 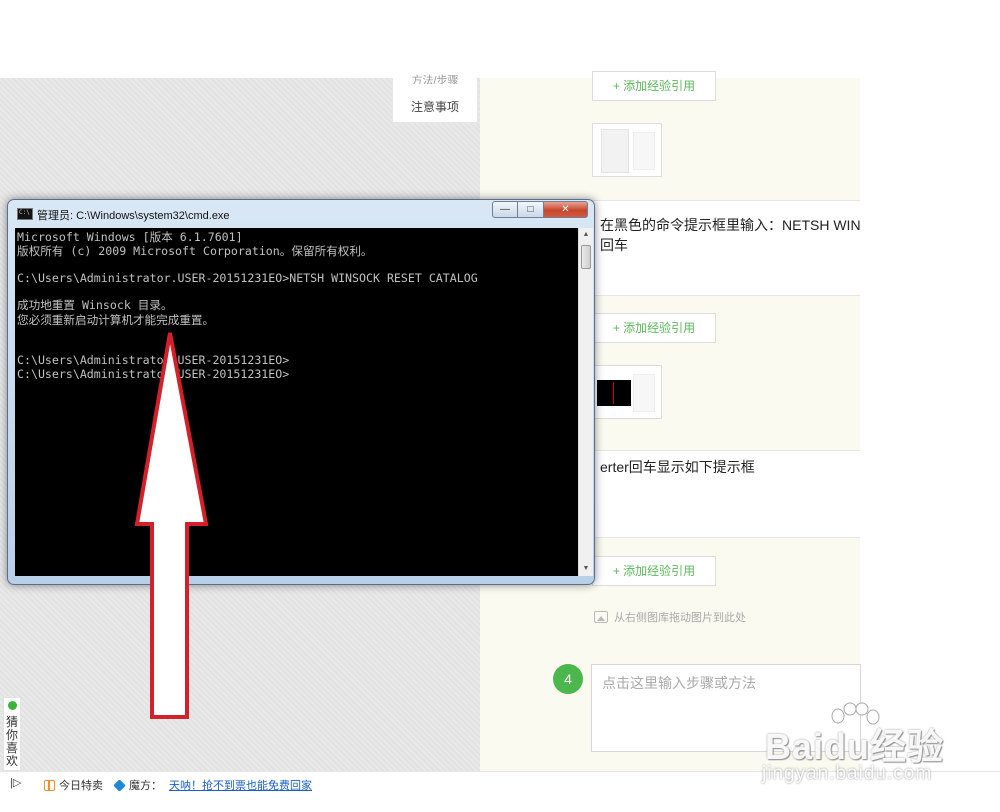 I want to click on watermark-url: jingyan.baidu.com, so click(x=847, y=773).